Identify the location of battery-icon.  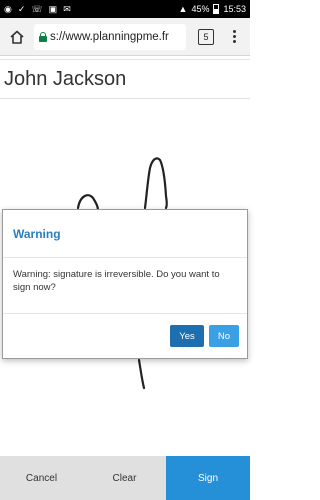
(216, 9).